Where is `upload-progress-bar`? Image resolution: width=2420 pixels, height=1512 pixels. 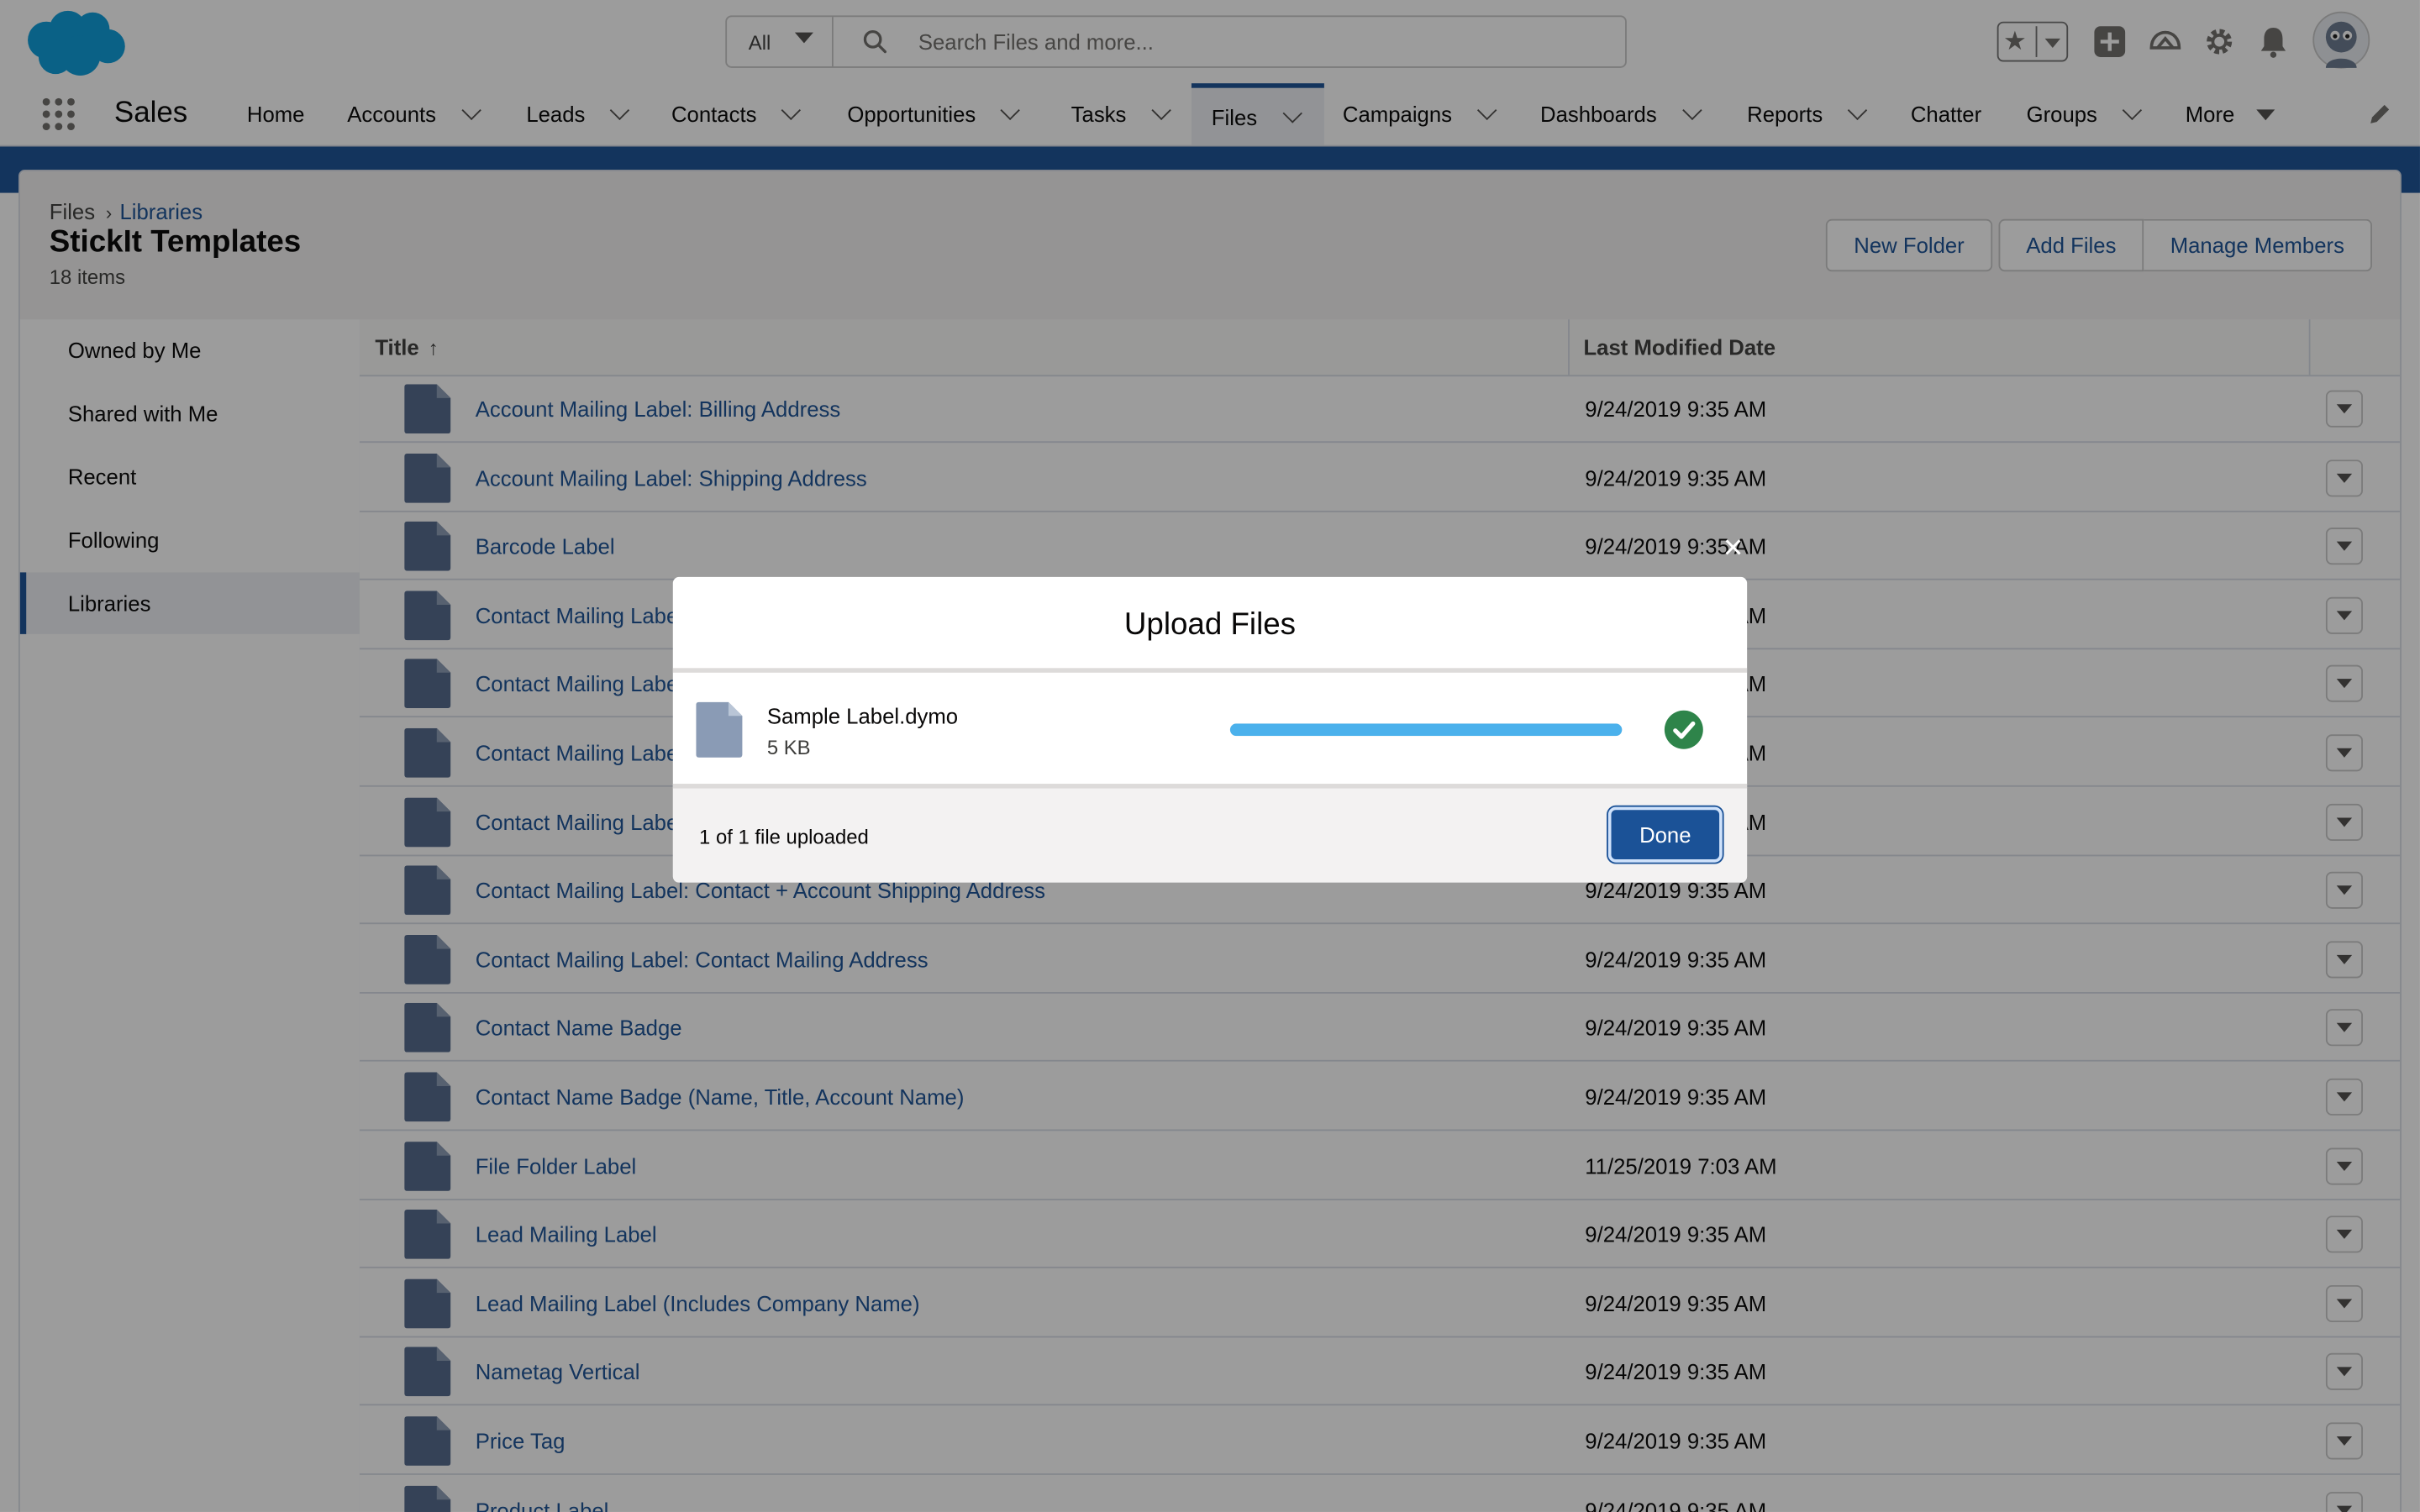 upload-progress-bar is located at coordinates (1426, 730).